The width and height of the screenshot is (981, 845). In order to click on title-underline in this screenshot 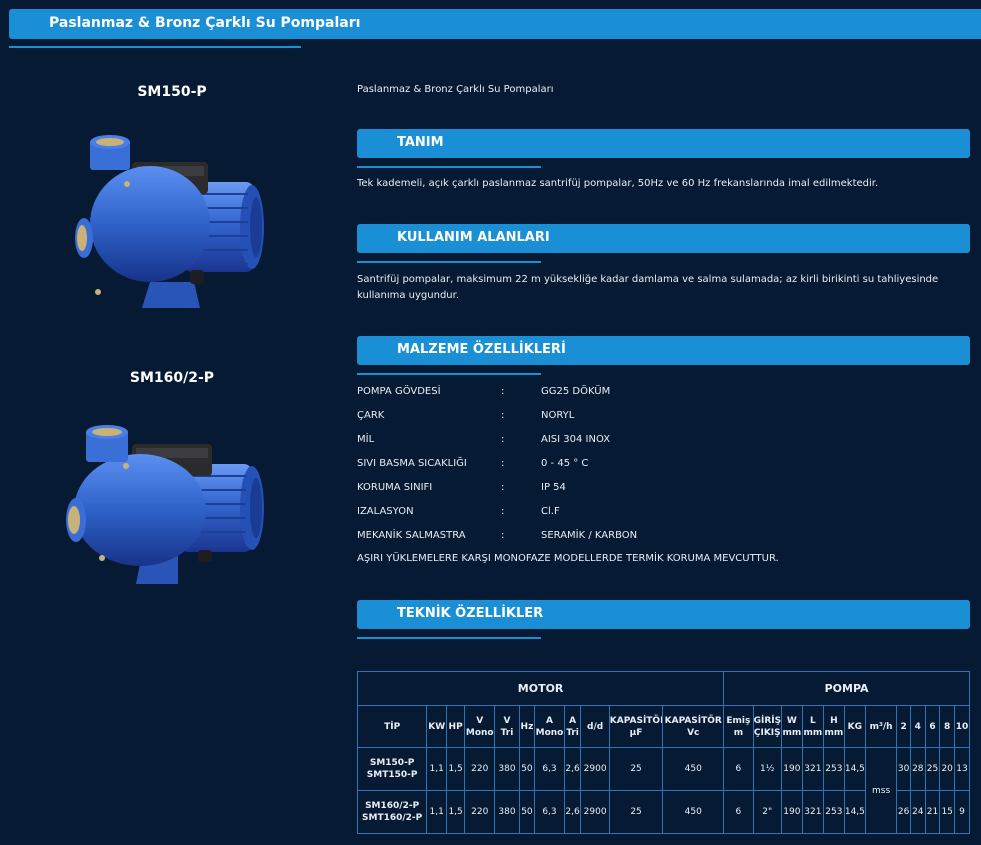, I will do `click(155, 47)`.